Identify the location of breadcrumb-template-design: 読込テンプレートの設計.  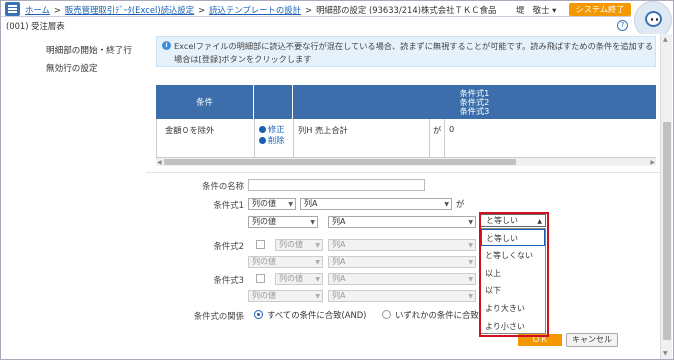
(255, 10).